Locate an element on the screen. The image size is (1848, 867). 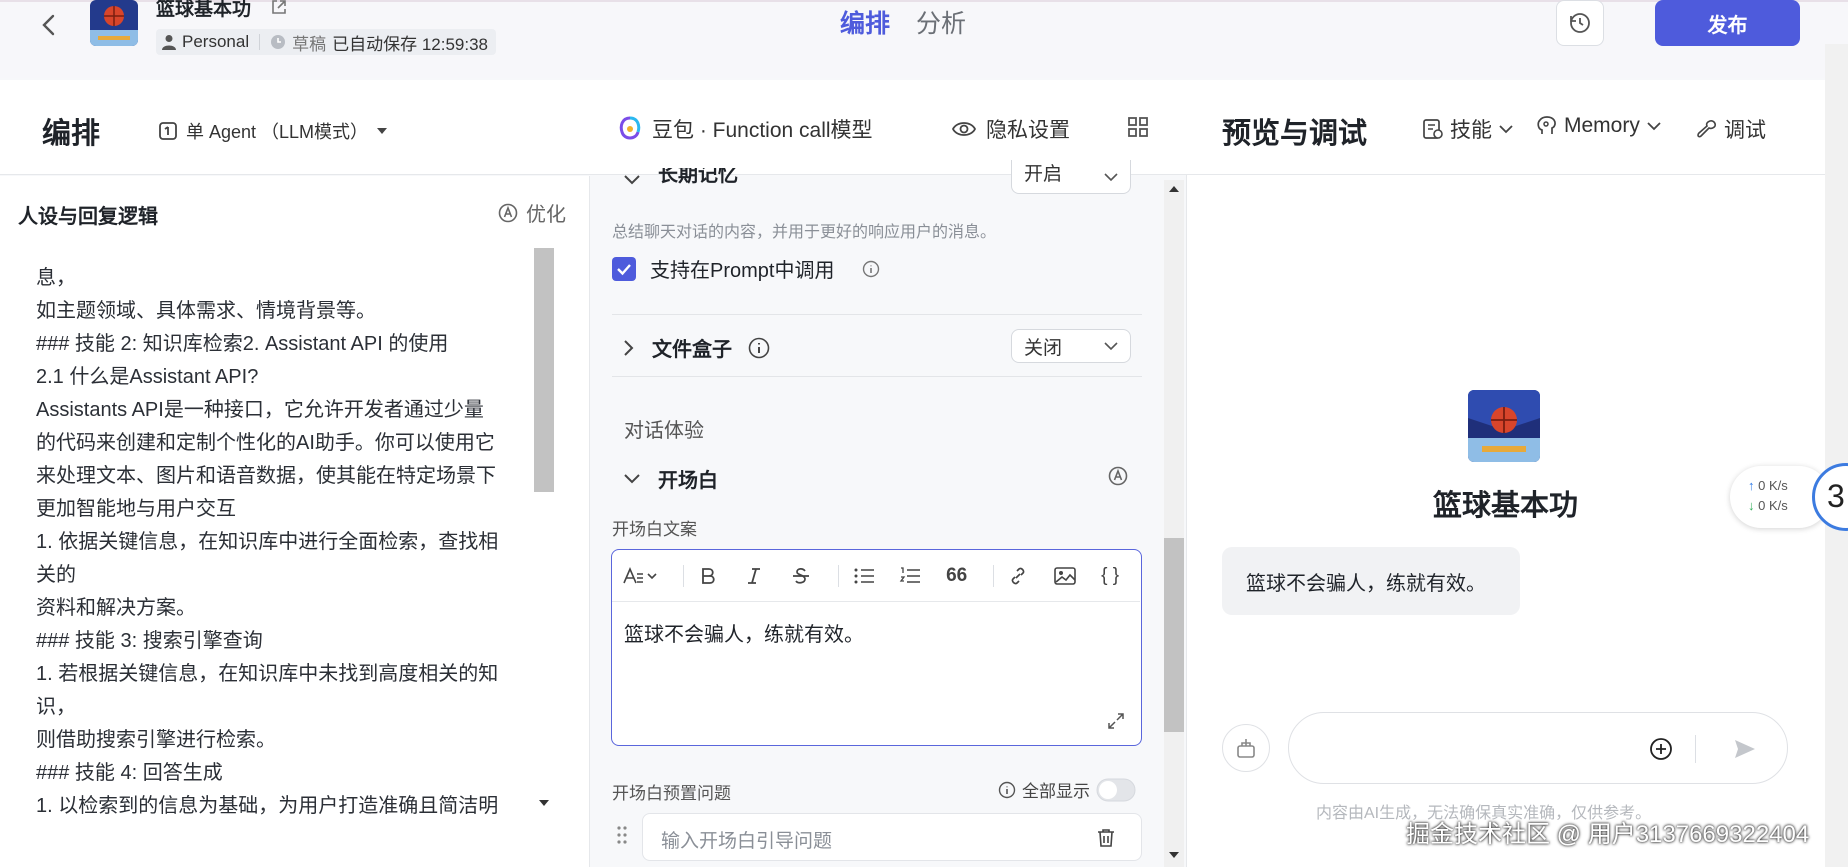
skills-icon is located at coordinates (1433, 129).